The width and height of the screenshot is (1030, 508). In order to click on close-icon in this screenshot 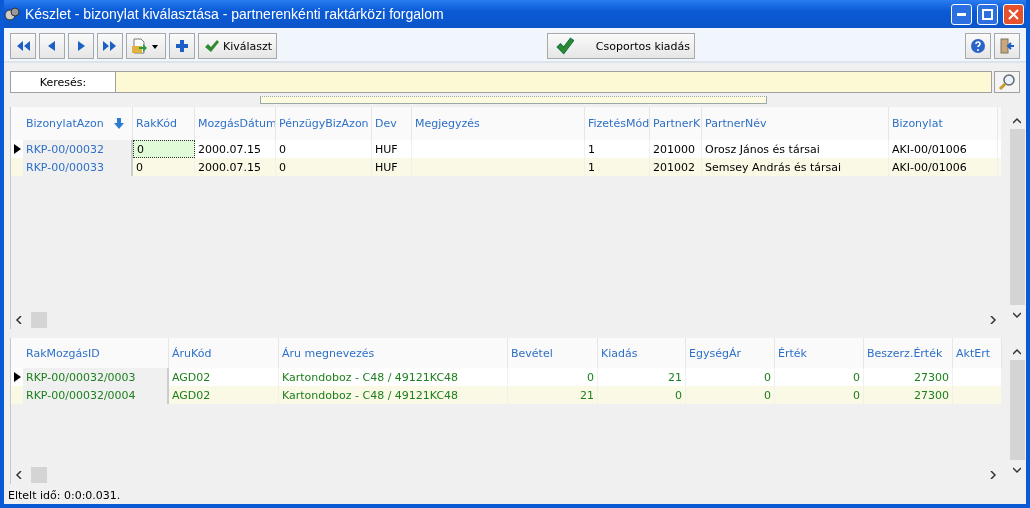, I will do `click(1013, 14)`.